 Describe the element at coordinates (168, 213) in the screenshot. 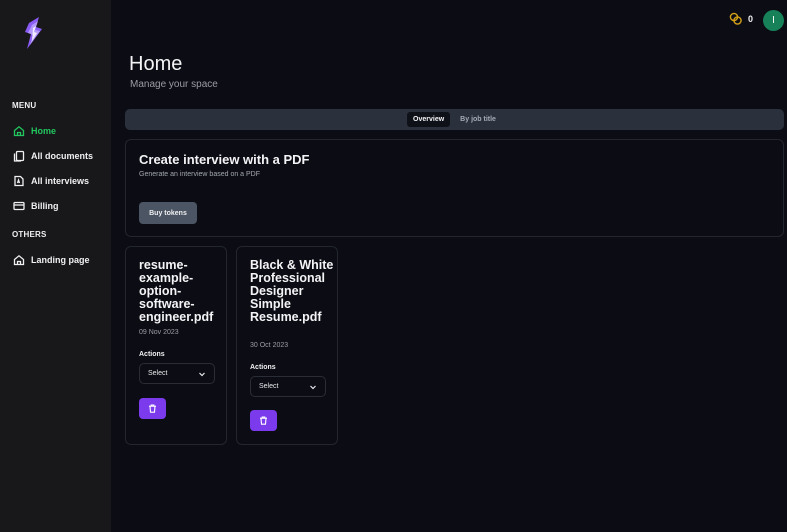

I see `buy-tokens-button: Buy tokens` at that location.